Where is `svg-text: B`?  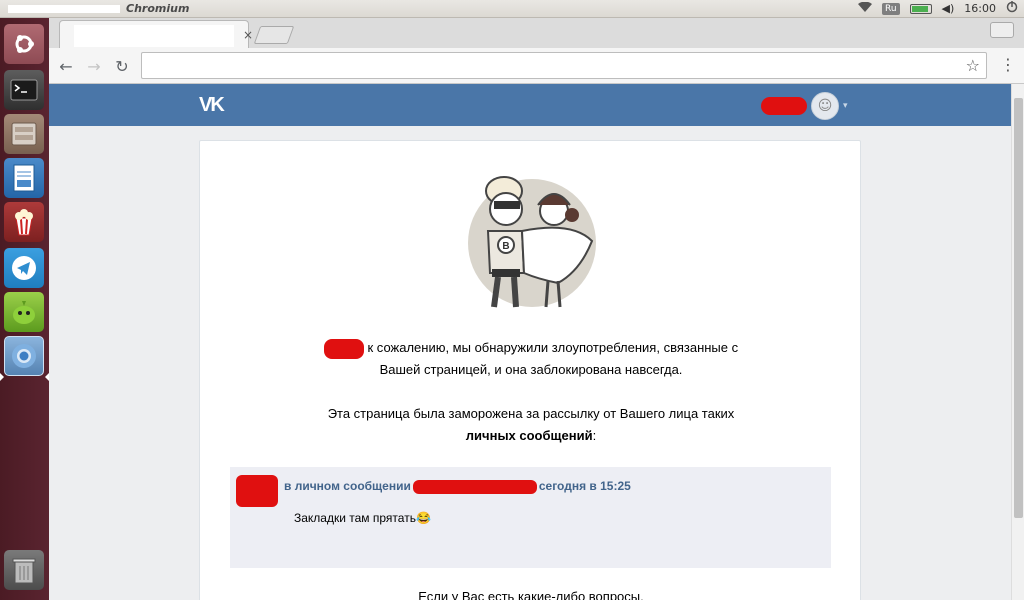 svg-text: B is located at coordinates (505, 246).